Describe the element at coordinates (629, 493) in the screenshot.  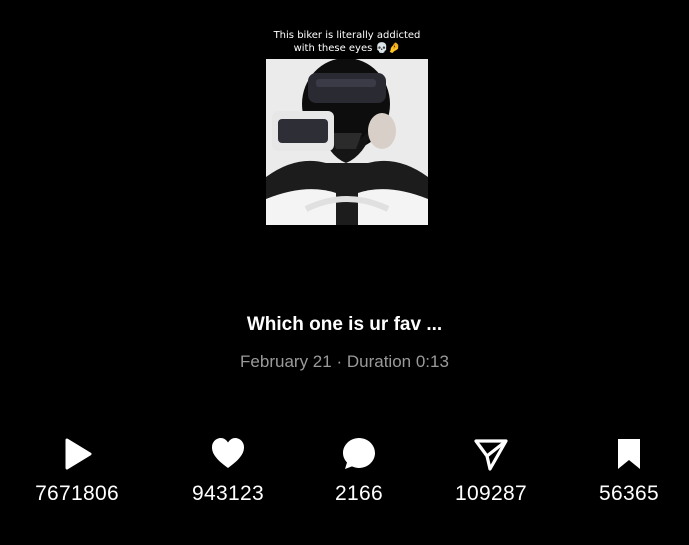
I see `saves-count: 56365` at that location.